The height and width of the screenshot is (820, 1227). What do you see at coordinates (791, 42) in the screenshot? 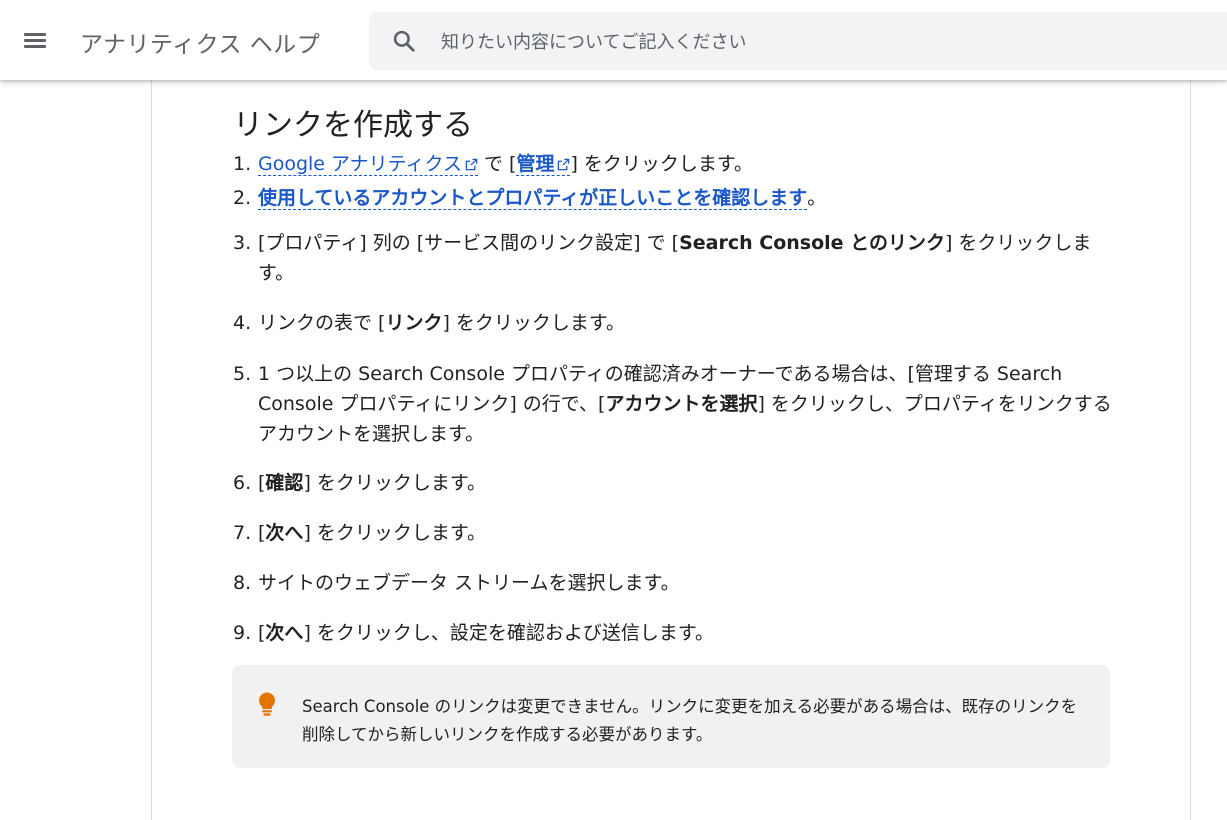
I see `search-input` at bounding box center [791, 42].